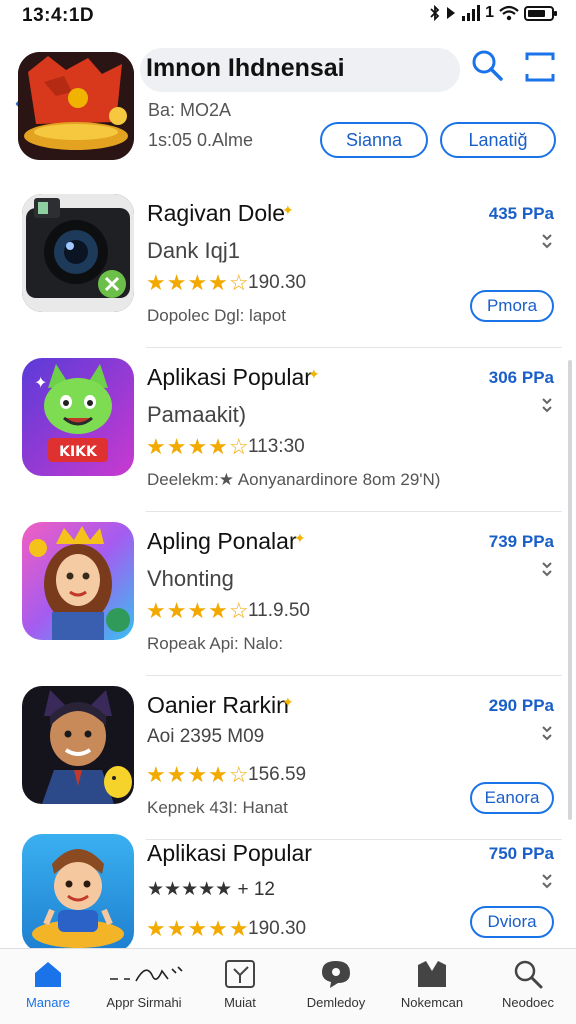  Describe the element at coordinates (216, 315) in the screenshot. I see `app-description: Dopolec Dgl: lapot` at that location.